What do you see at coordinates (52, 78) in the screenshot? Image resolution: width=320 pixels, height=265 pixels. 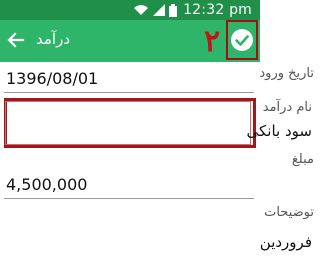 I see `date-field: 1396/08/01` at bounding box center [52, 78].